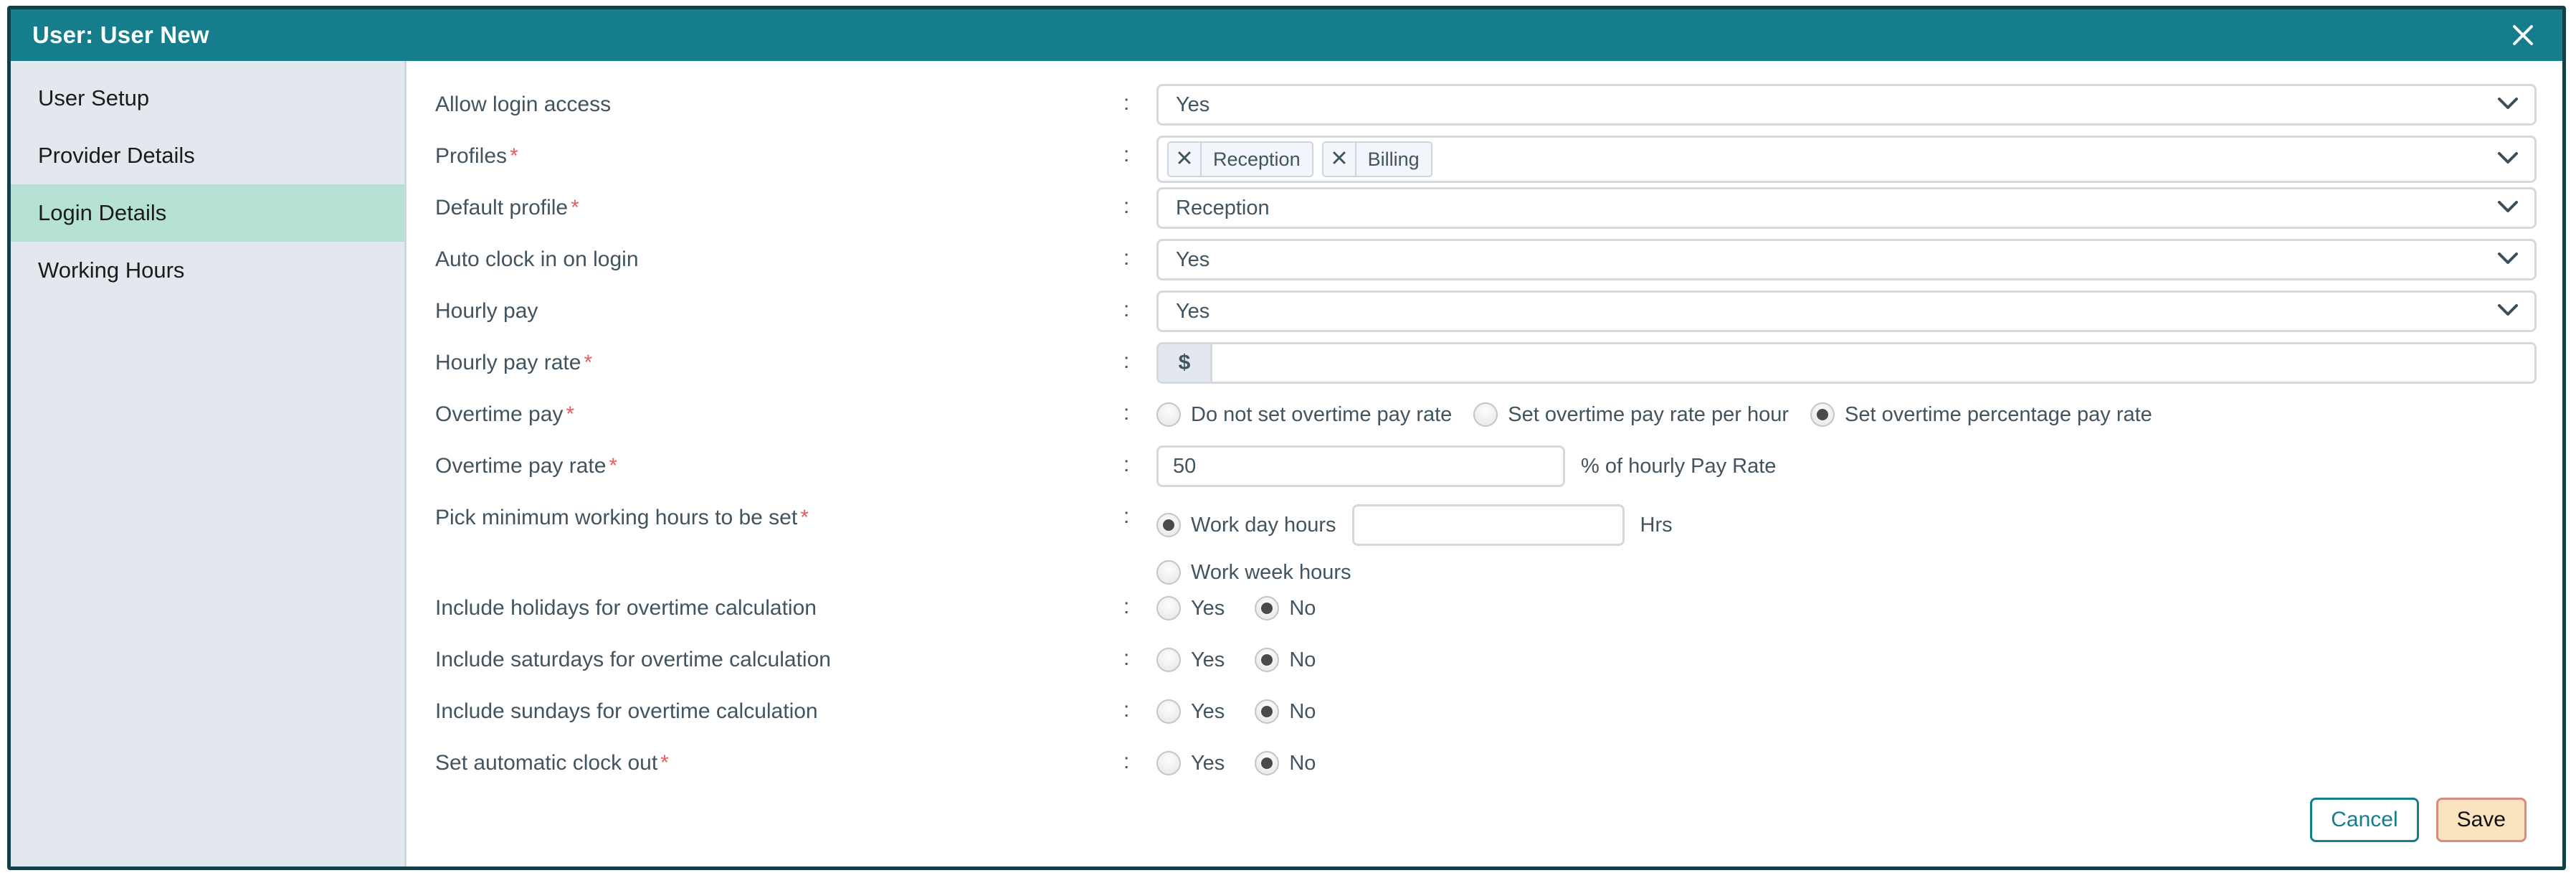  Describe the element at coordinates (1486, 832) in the screenshot. I see `modal-footer: Cancel Save` at that location.